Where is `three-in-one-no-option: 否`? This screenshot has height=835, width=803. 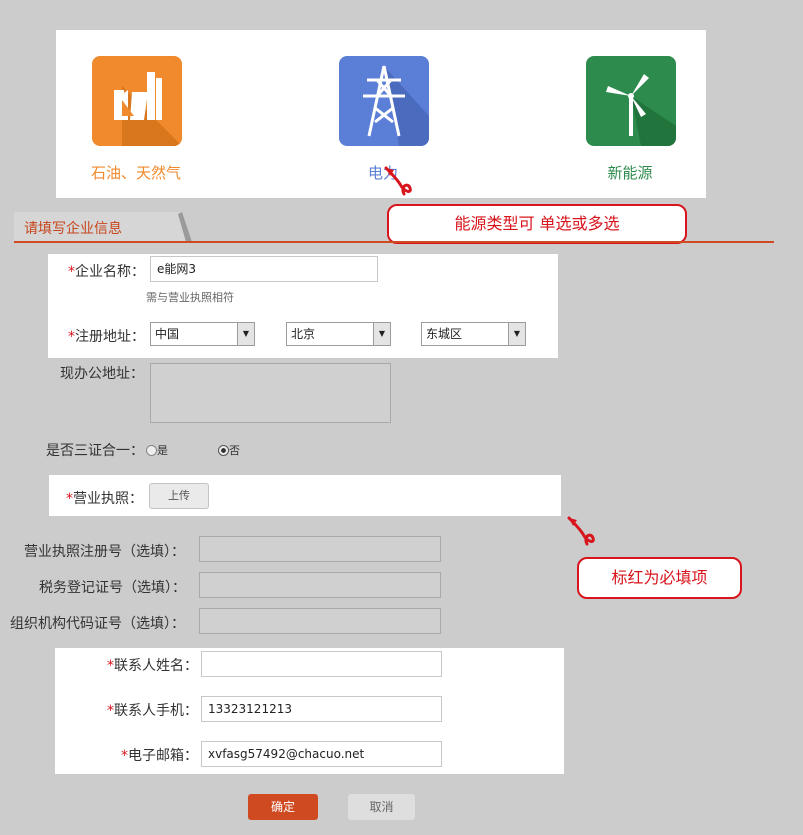
three-in-one-no-option: 否 is located at coordinates (229, 450).